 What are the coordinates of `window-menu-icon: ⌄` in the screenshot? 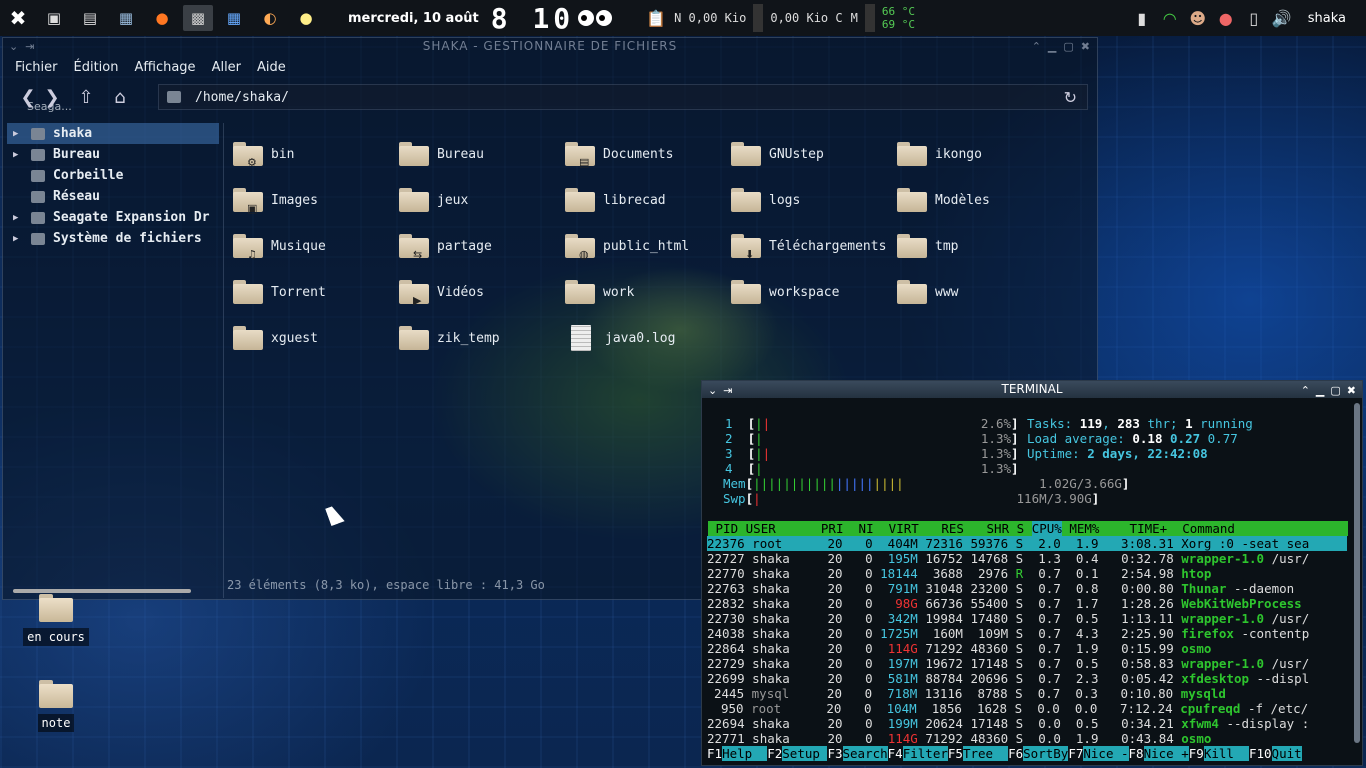 It's located at (14, 47).